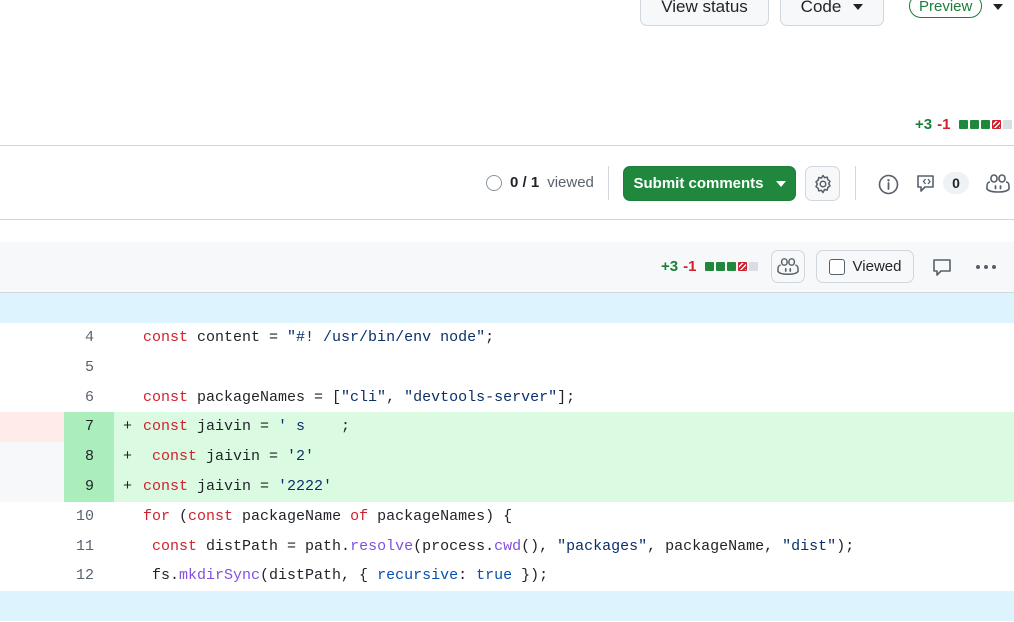  Describe the element at coordinates (494, 182) in the screenshot. I see `progress-circle-icon` at that location.